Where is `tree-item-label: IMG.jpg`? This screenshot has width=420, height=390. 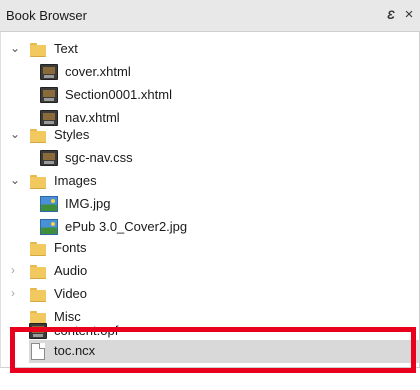 tree-item-label: IMG.jpg is located at coordinates (88, 203).